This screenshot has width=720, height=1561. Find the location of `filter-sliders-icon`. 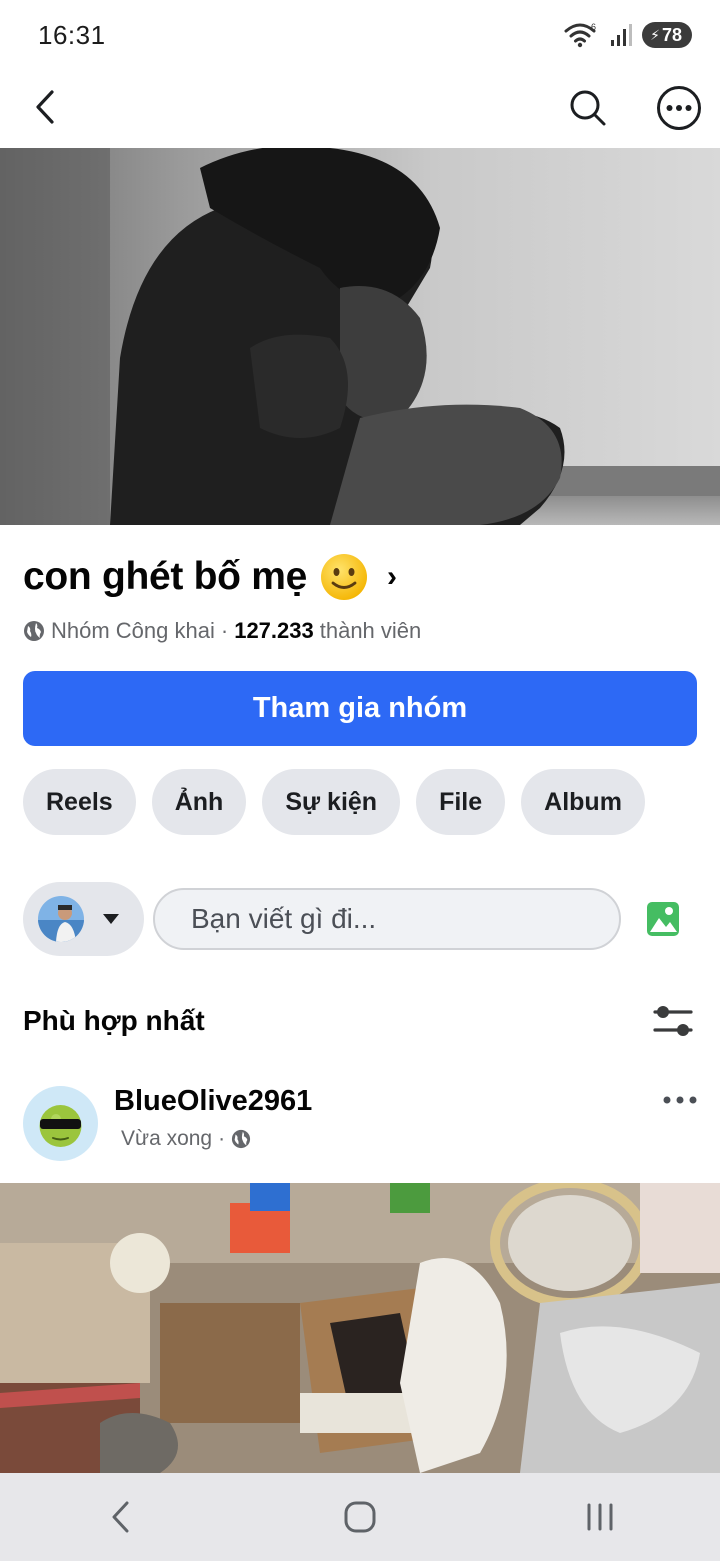

filter-sliders-icon is located at coordinates (673, 1021).